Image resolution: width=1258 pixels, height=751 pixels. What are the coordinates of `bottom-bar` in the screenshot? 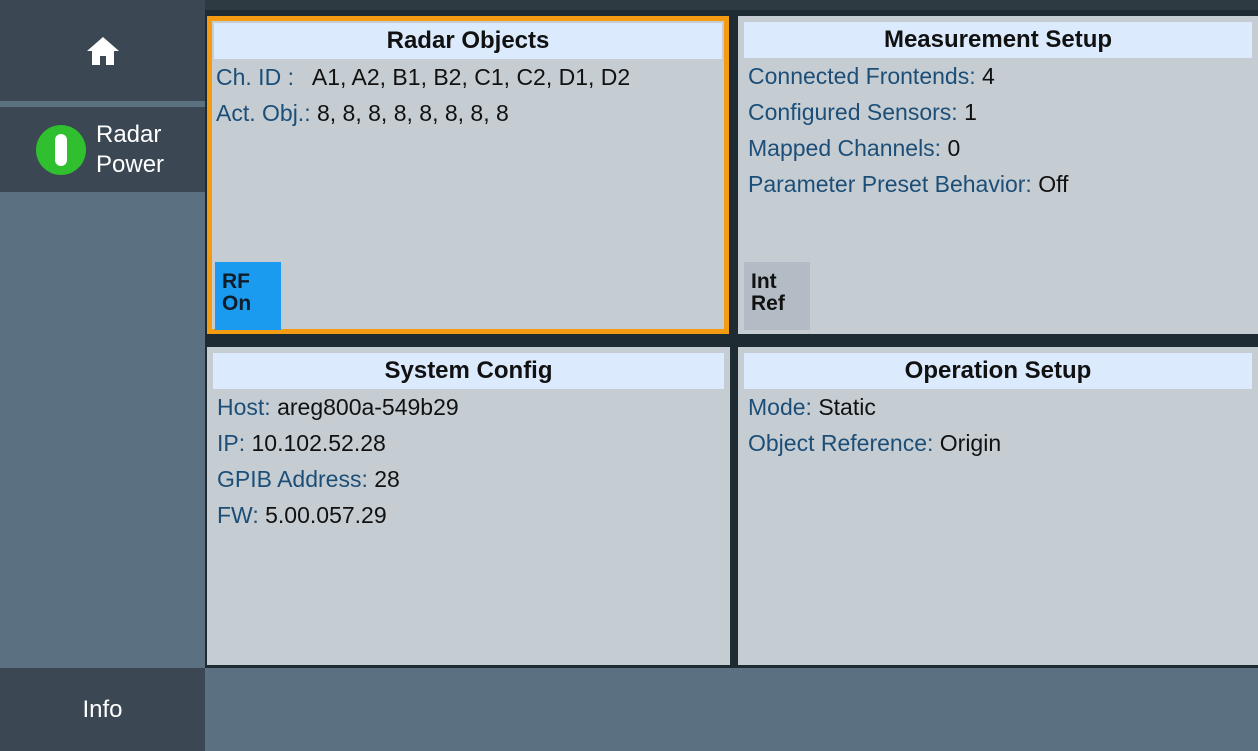 It's located at (731, 709).